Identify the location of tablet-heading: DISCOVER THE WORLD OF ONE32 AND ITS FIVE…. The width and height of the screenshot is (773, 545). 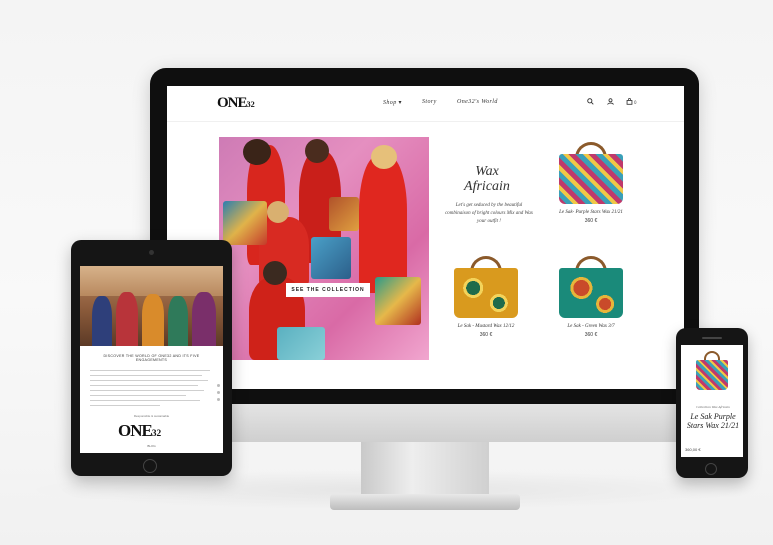
(151, 358).